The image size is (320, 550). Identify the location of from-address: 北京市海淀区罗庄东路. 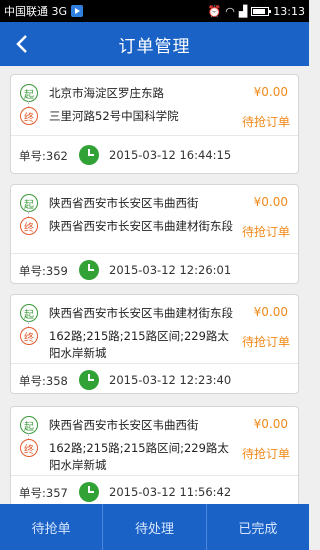
(106, 93).